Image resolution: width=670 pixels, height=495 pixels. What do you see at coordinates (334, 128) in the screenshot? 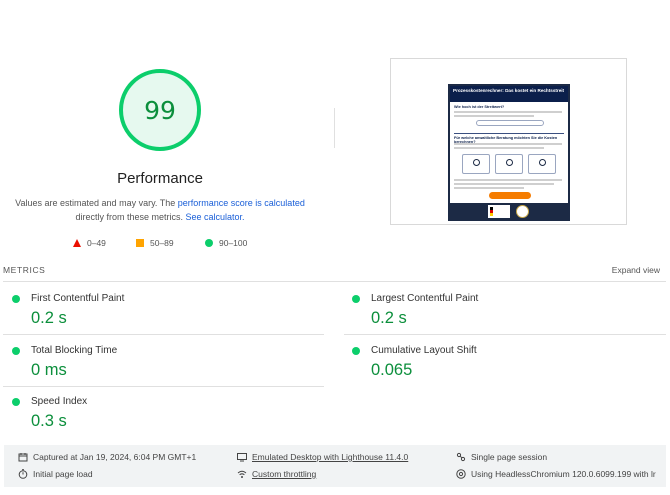
I see `vertical-divider` at bounding box center [334, 128].